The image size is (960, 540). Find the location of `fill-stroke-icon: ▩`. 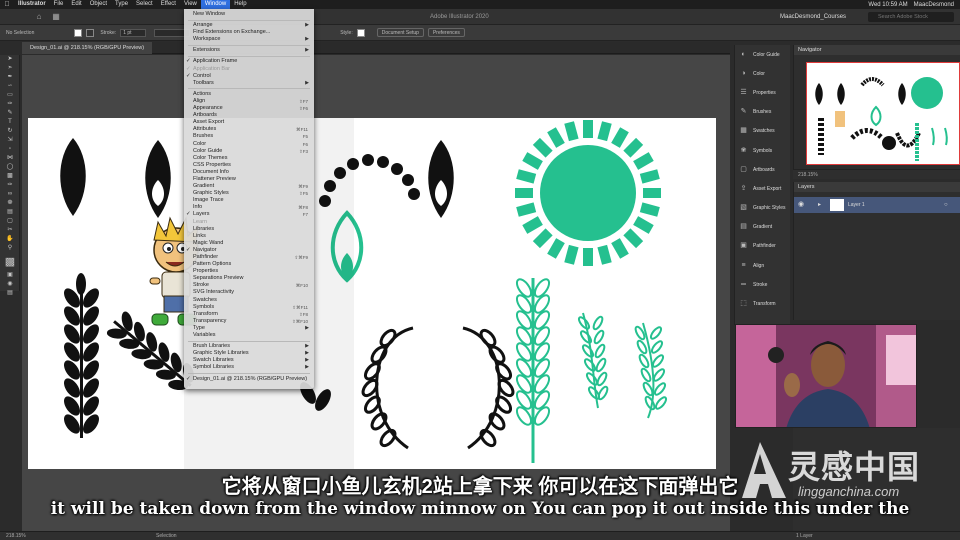

fill-stroke-icon: ▩ is located at coordinates (10, 262).